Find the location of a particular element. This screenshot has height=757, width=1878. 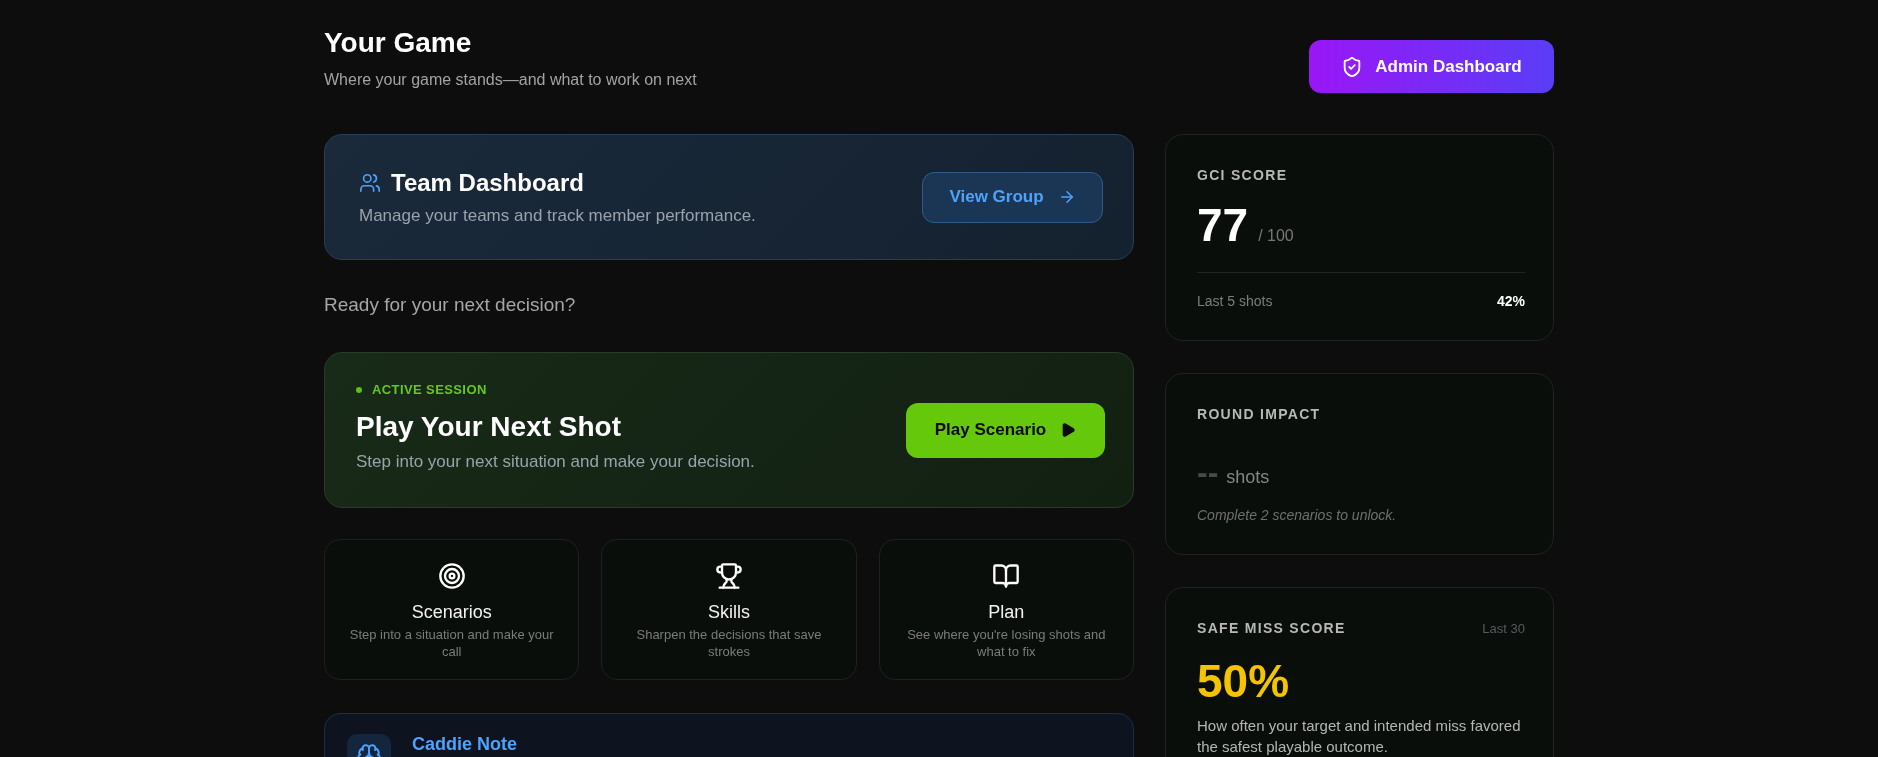

tile-title: Plan is located at coordinates (1006, 612).